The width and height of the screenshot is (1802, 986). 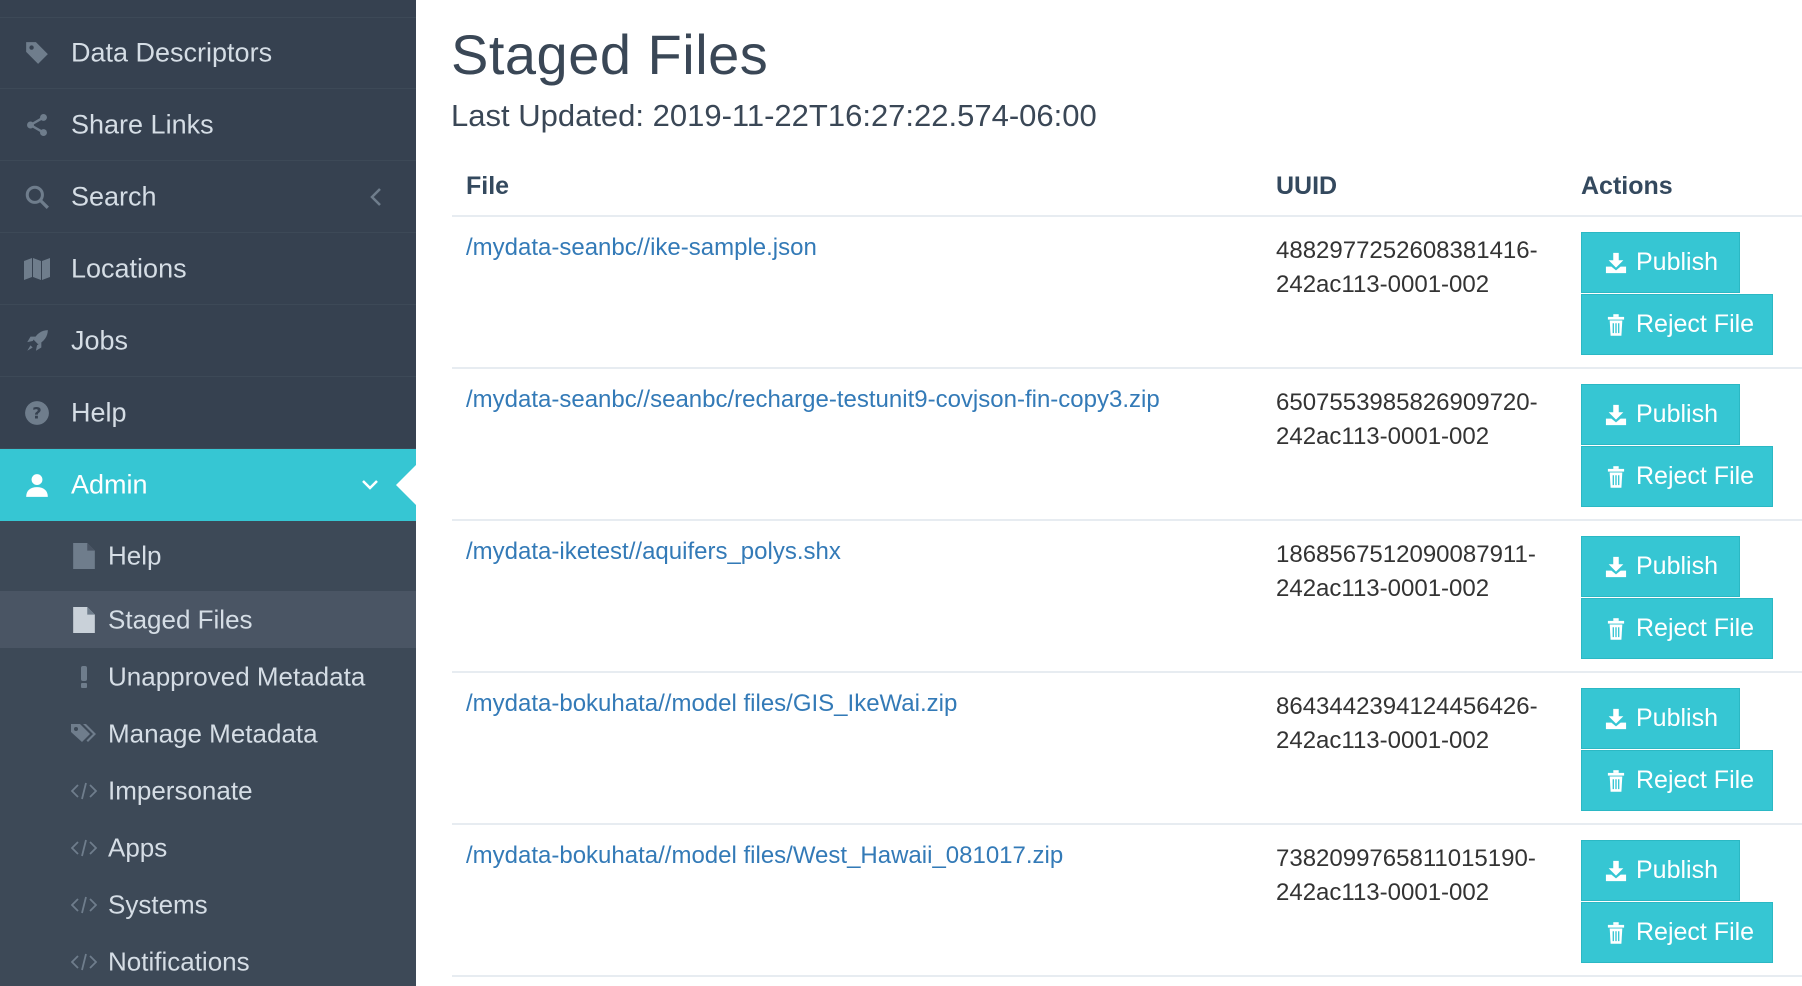 What do you see at coordinates (208, 341) in the screenshot?
I see `sidebar-item-jobs: Jobs` at bounding box center [208, 341].